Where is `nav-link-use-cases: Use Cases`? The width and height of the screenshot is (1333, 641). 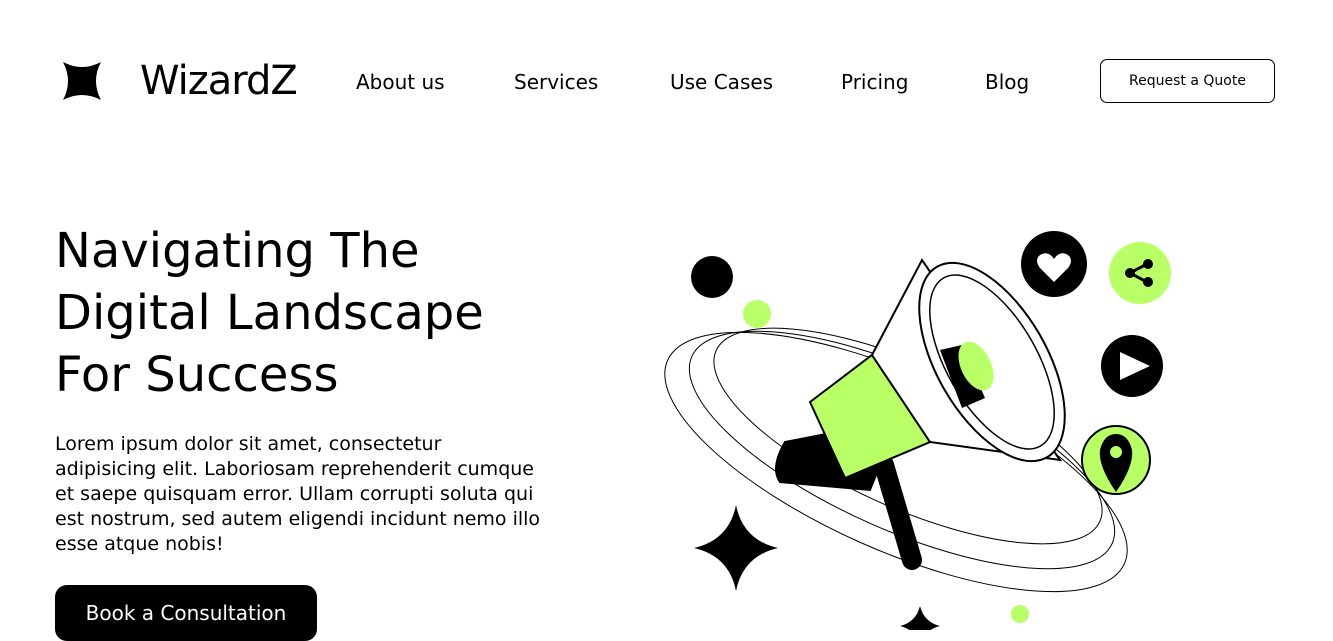
nav-link-use-cases: Use Cases is located at coordinates (721, 82).